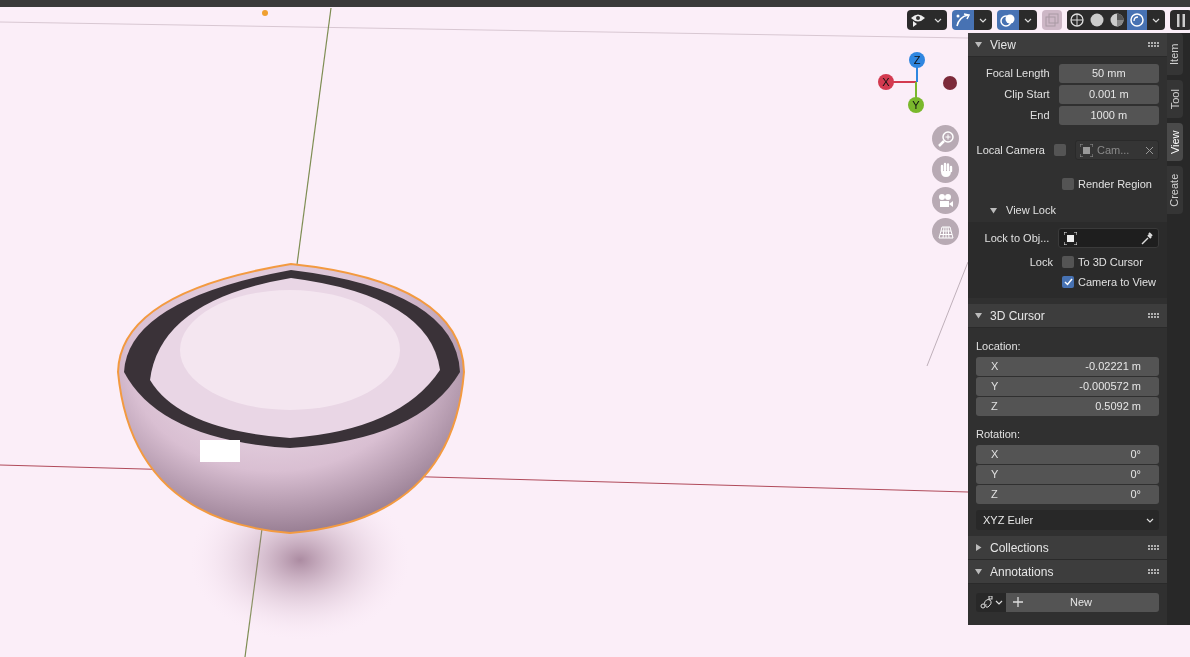 Image resolution: width=1190 pixels, height=657 pixels. I want to click on vector-component-field: Y -0.000572 m, so click(1067, 386).